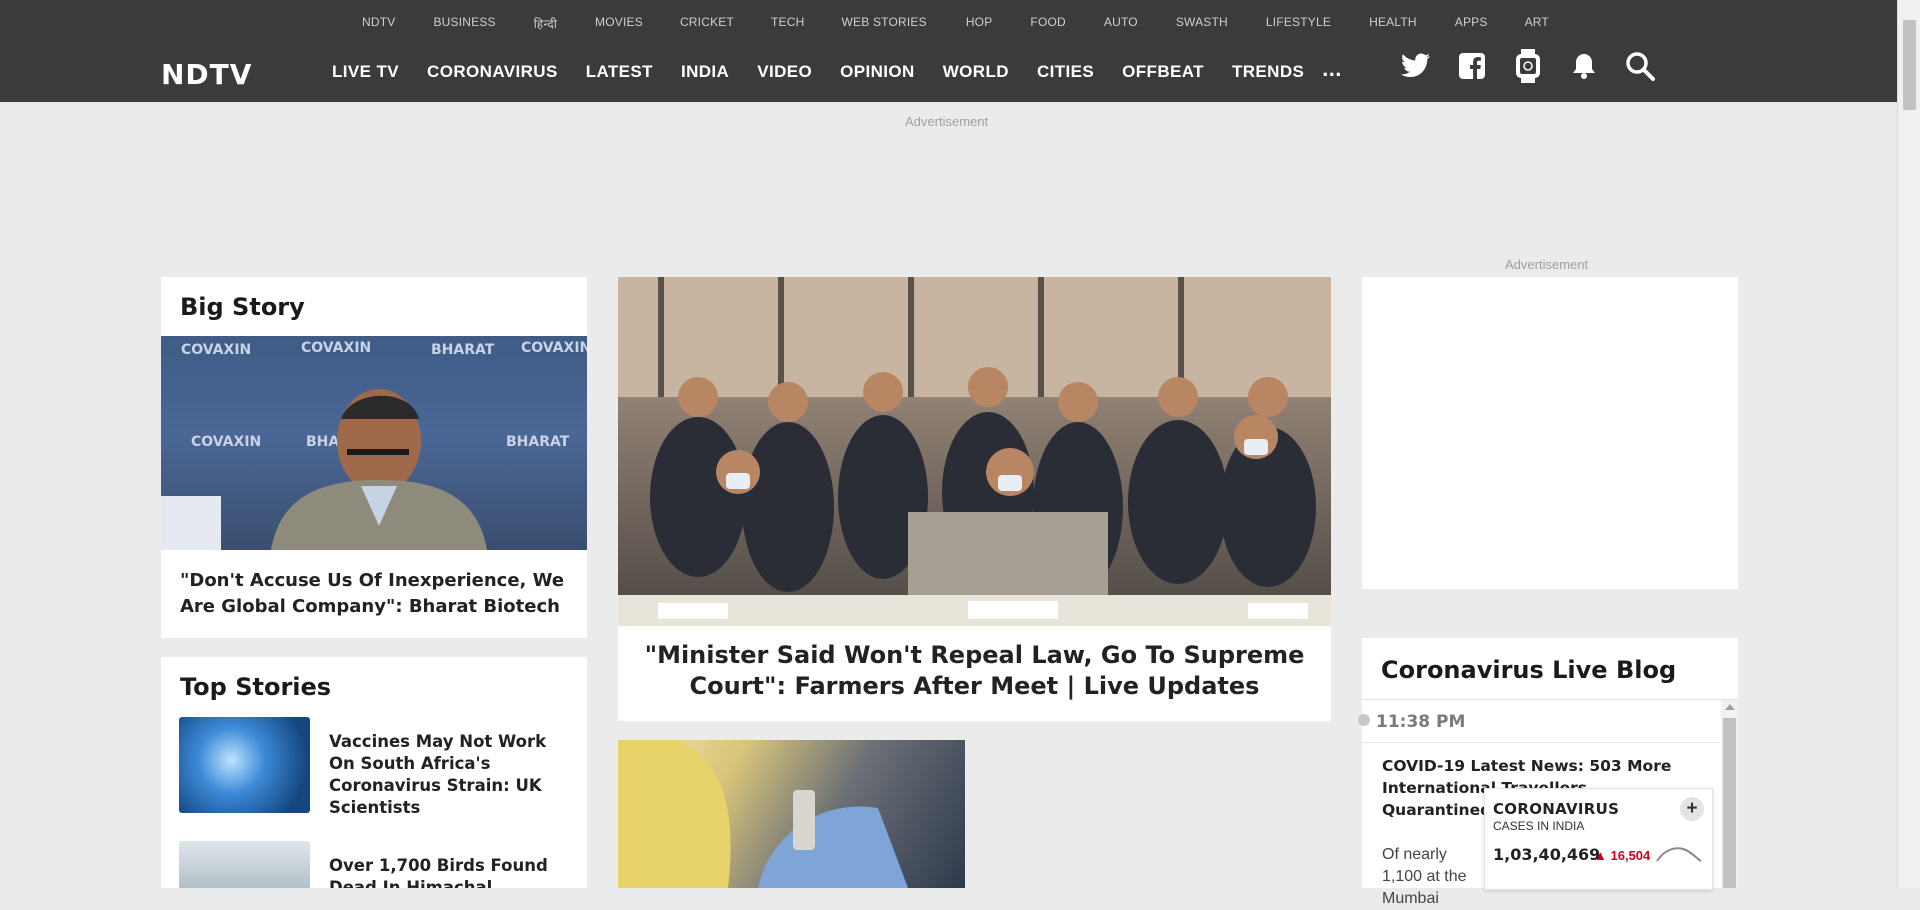 This screenshot has height=910, width=1920. Describe the element at coordinates (1298, 23) in the screenshot. I see `top-link: LIFESTYLE` at that location.